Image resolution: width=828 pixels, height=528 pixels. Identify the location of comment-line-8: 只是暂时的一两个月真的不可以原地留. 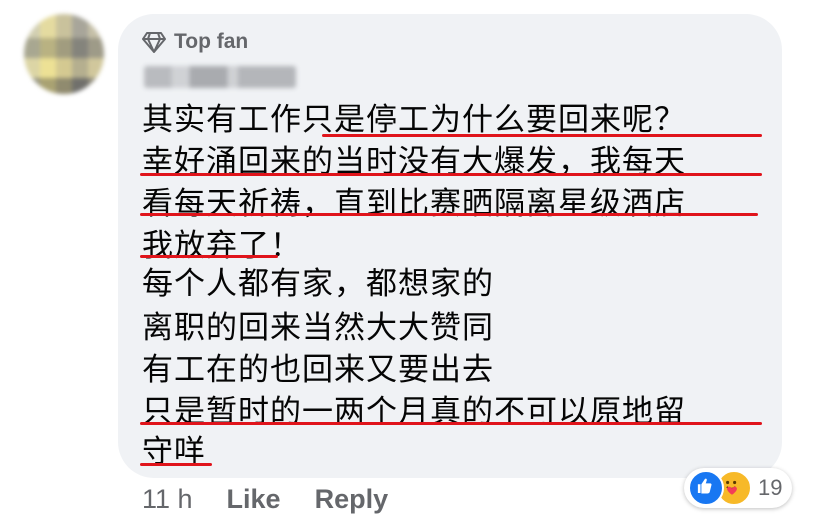
(414, 411).